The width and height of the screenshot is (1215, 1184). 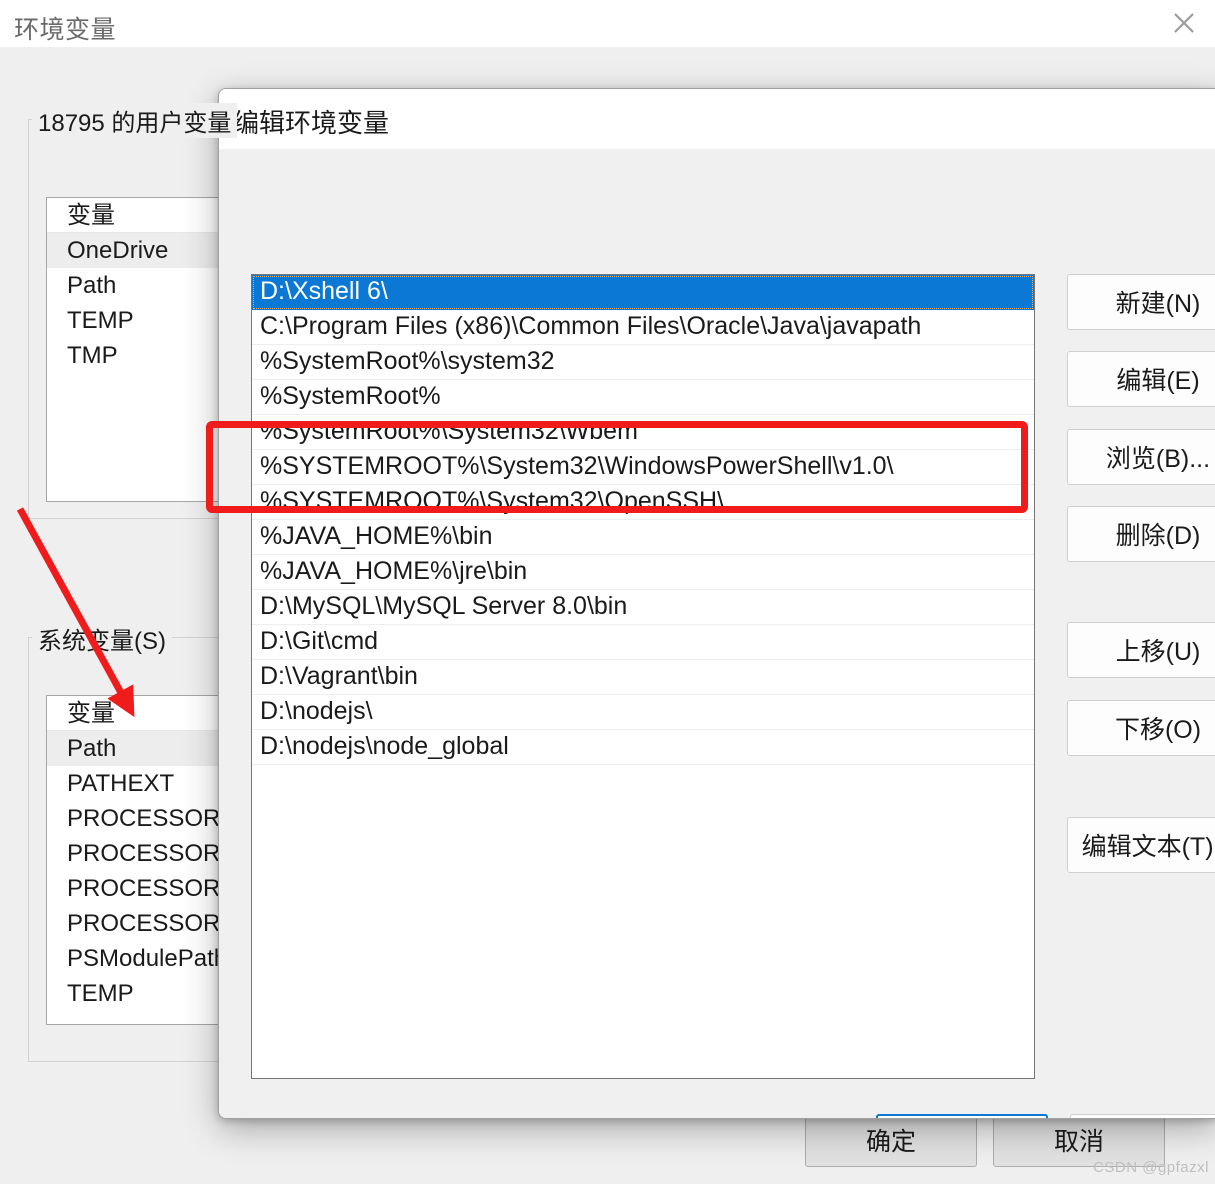 I want to click on edit-dialog-ok-button: 确定, so click(x=962, y=1116).